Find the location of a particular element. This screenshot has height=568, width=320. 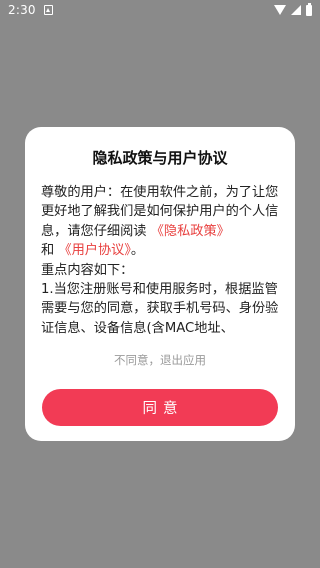

signal-icon is located at coordinates (296, 10).